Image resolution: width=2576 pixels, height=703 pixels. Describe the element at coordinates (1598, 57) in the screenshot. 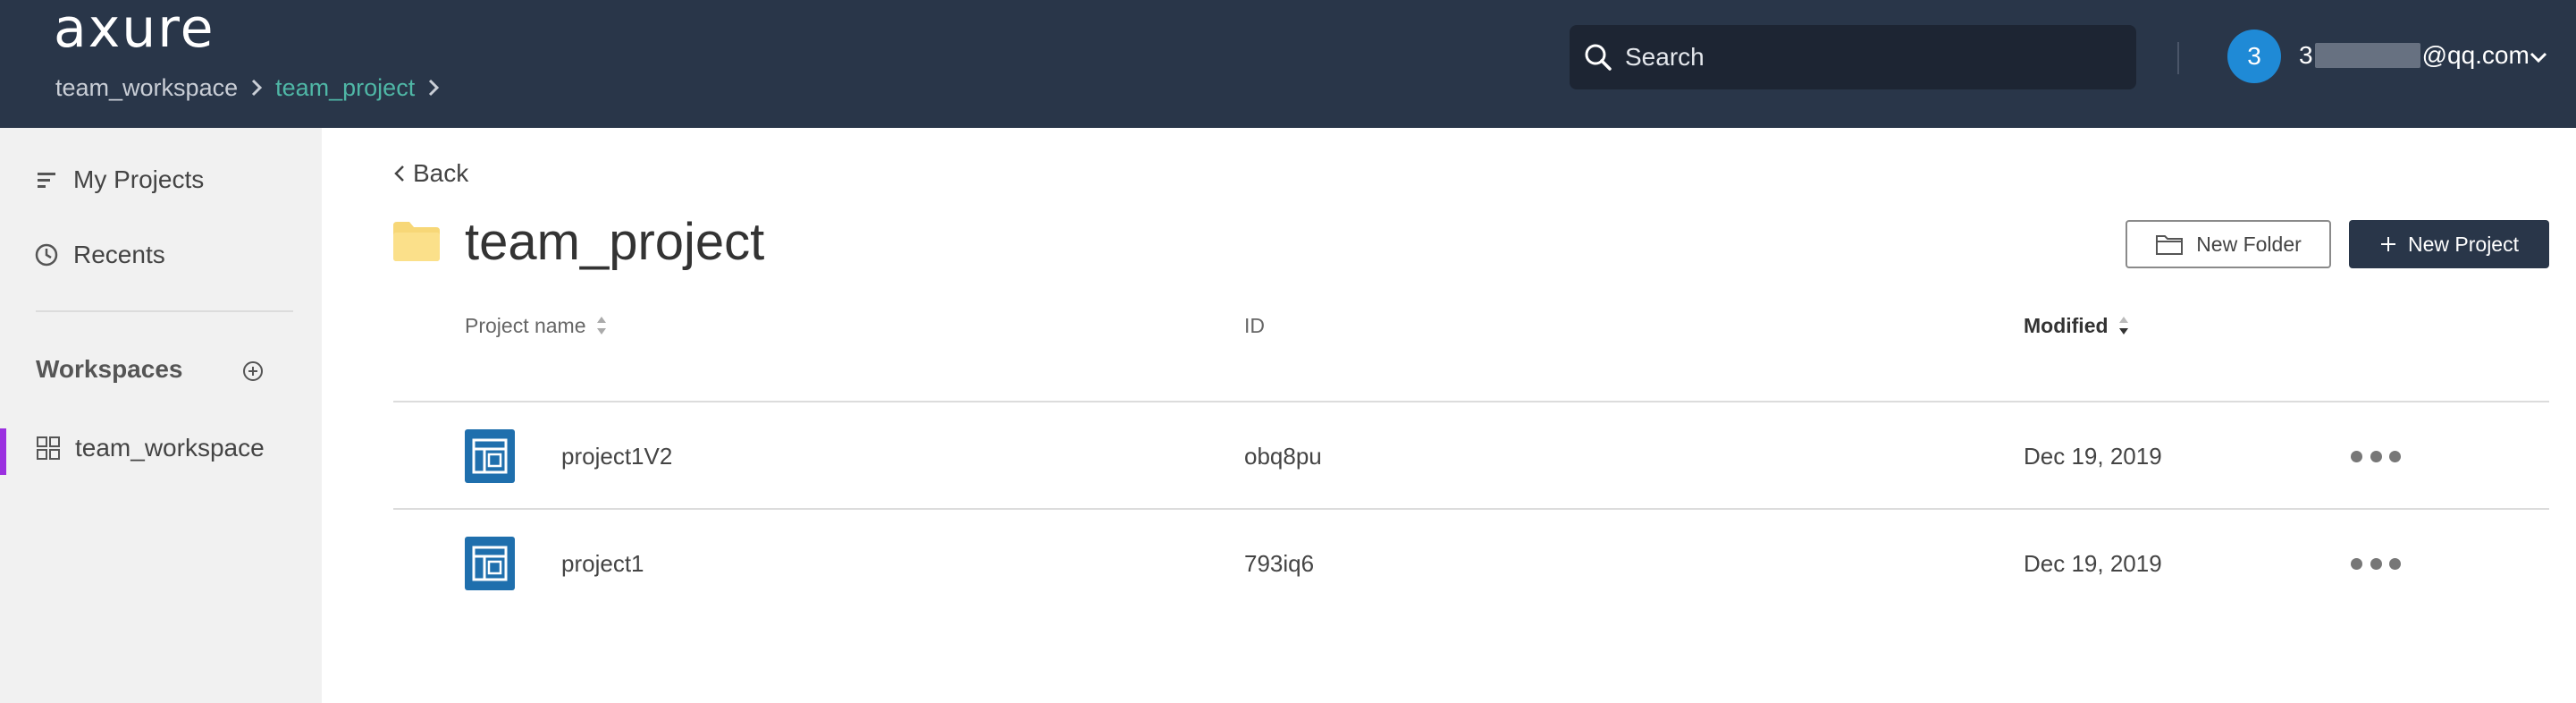

I see `search-icon` at that location.